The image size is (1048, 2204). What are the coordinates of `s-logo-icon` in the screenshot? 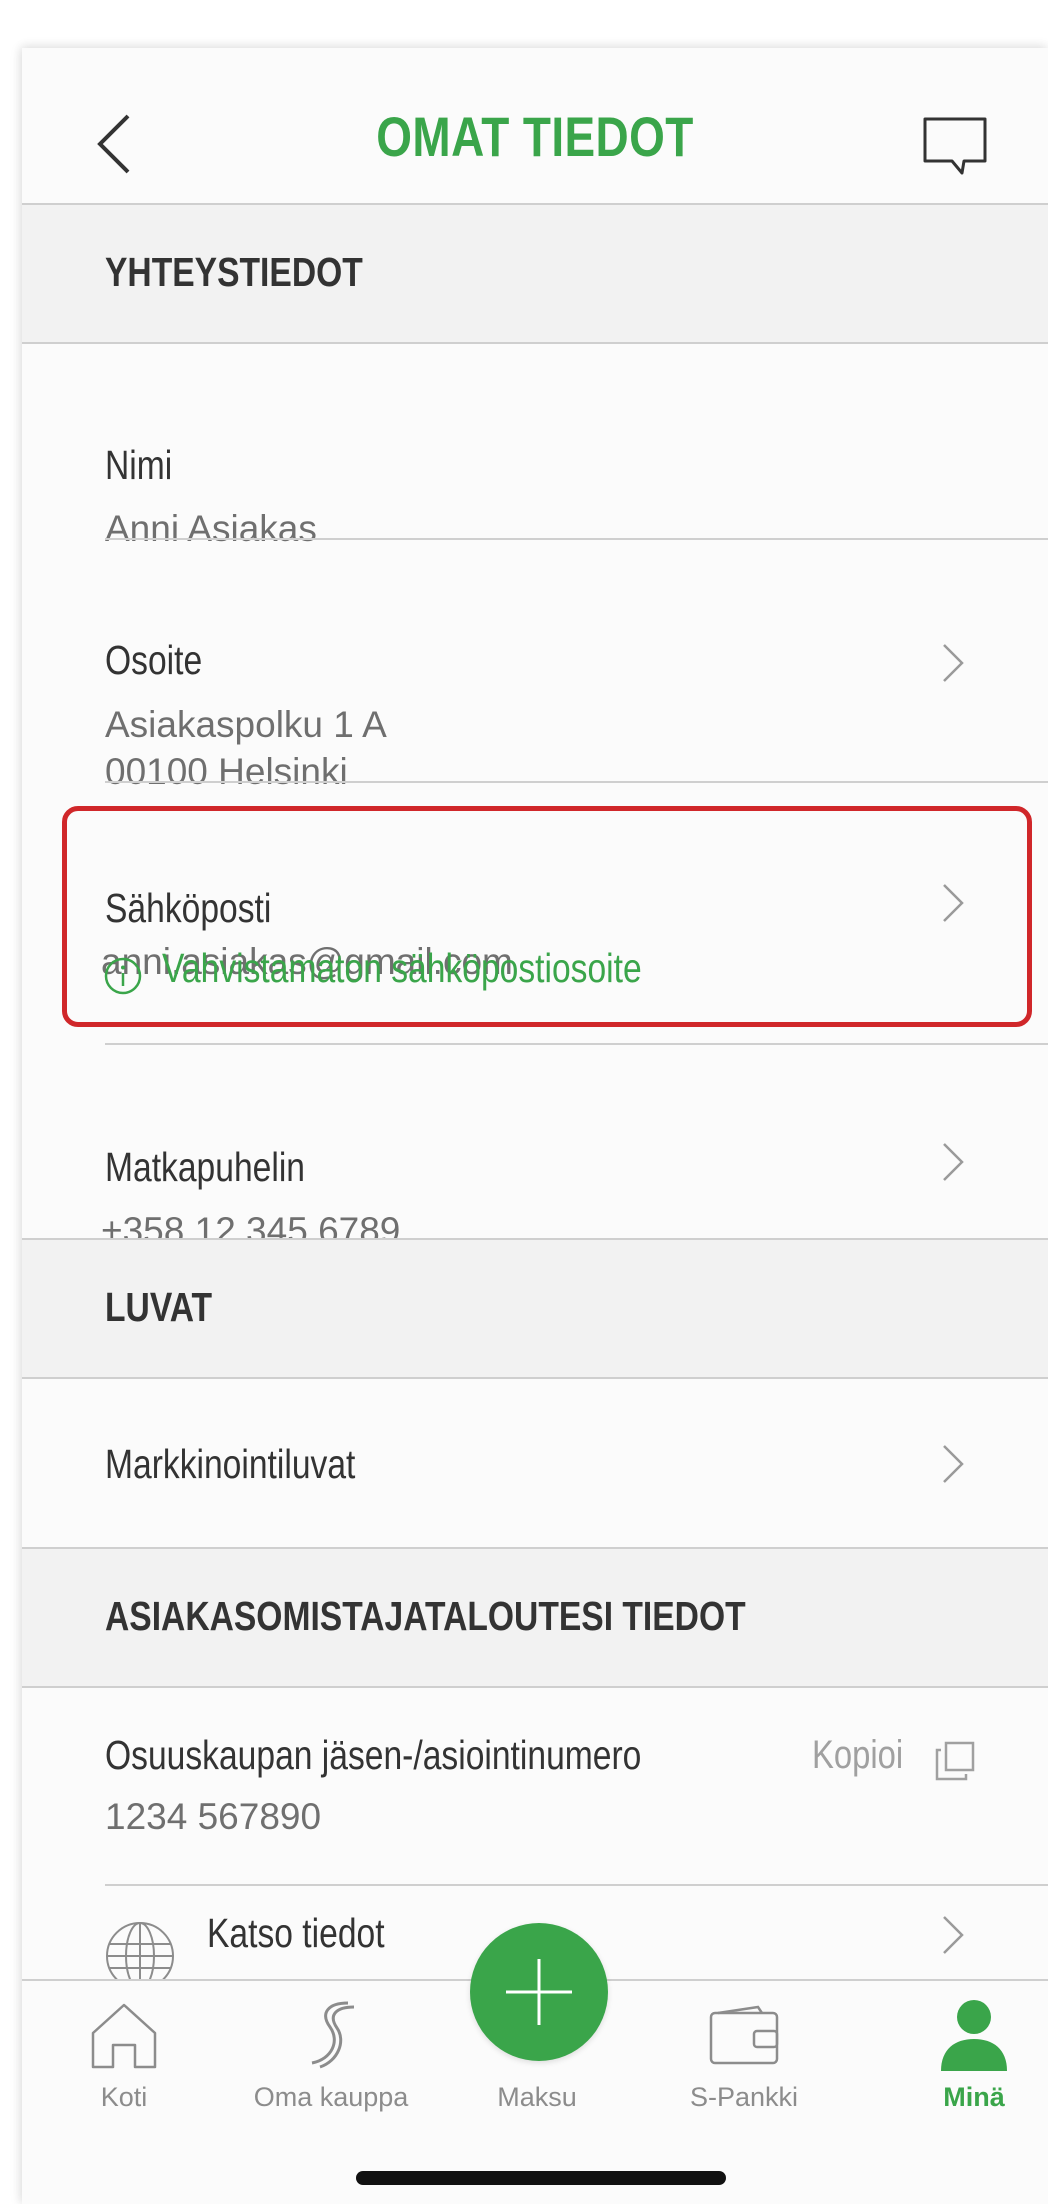 It's located at (333, 2035).